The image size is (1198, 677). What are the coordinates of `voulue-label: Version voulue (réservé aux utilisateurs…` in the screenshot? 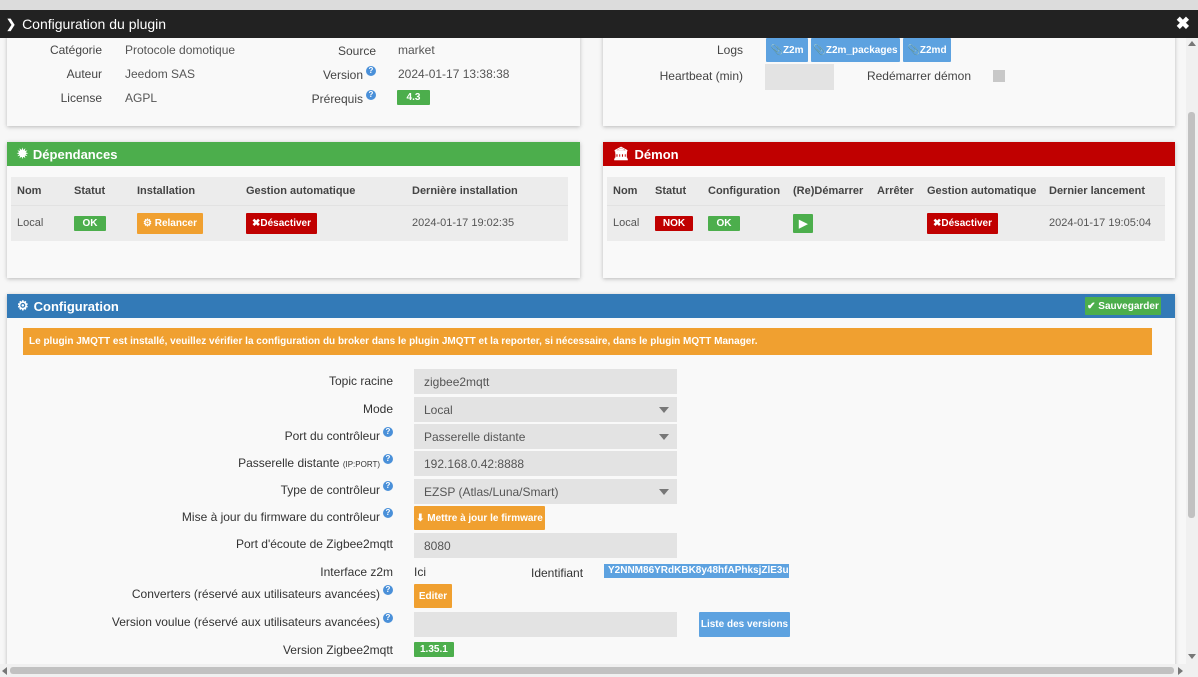 It's located at (252, 621).